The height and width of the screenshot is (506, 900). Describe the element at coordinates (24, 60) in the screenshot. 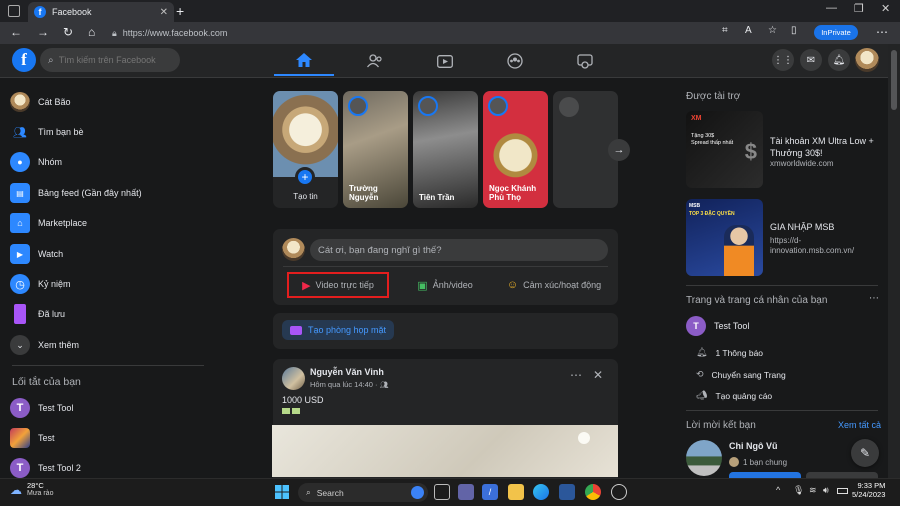

I see `facebook-logo-icon: f` at that location.